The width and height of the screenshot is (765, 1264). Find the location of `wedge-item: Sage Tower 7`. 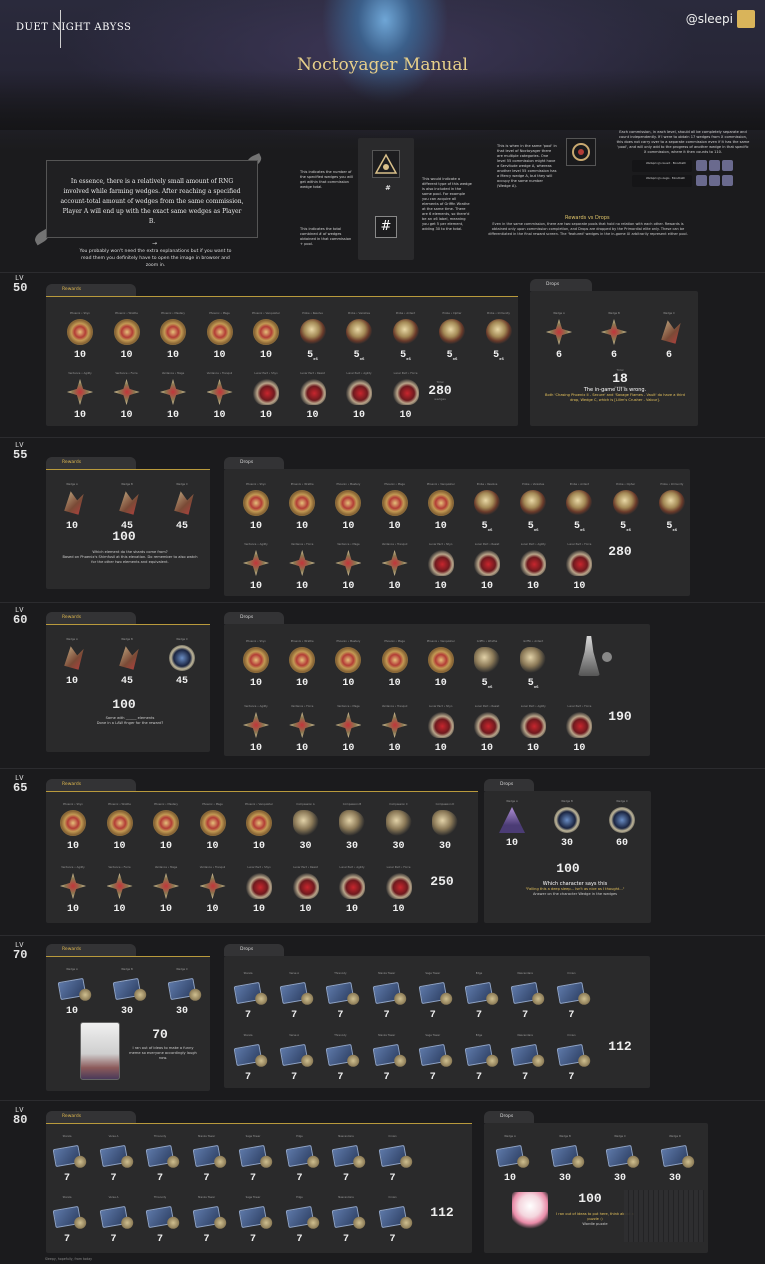

wedge-item: Sage Tower 7 is located at coordinates (433, 1000).